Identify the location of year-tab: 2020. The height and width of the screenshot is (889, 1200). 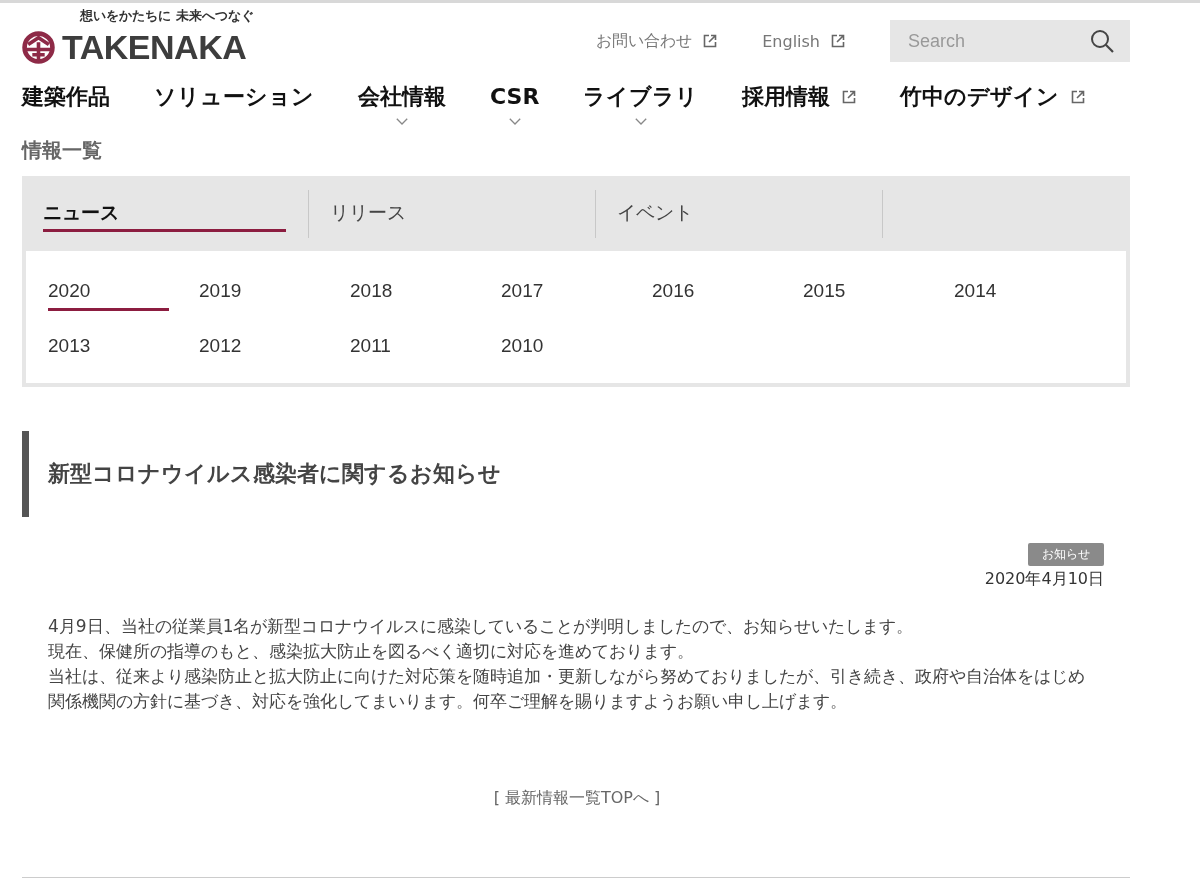
(108, 295).